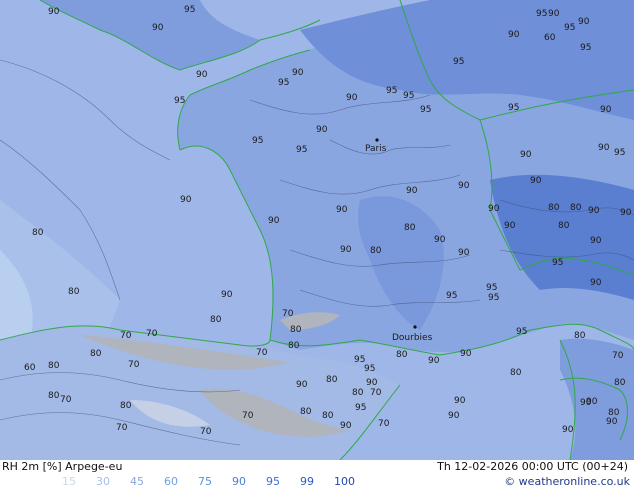  I want to click on legend-item-90: 90, so click(239, 481).